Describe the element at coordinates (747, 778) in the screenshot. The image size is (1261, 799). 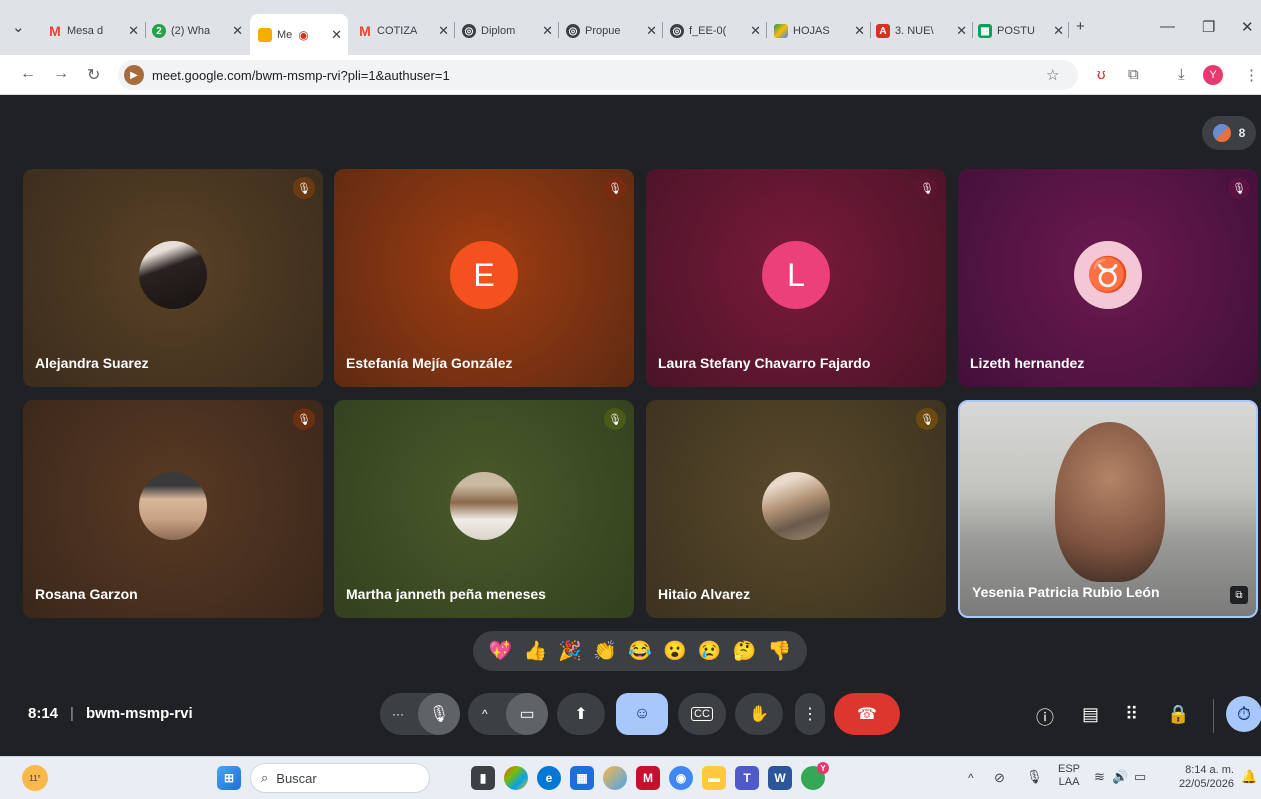
I see `teams-icon: T` at that location.